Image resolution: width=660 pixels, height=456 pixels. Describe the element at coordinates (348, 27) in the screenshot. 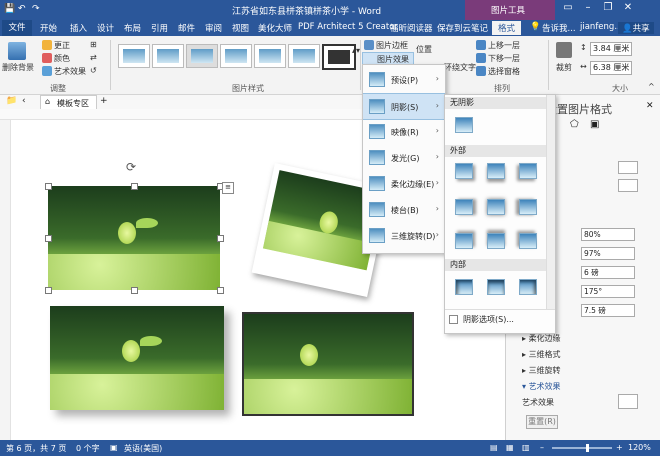

I see `tab-pdf-architect: PDF Architect 5 Creator` at that location.